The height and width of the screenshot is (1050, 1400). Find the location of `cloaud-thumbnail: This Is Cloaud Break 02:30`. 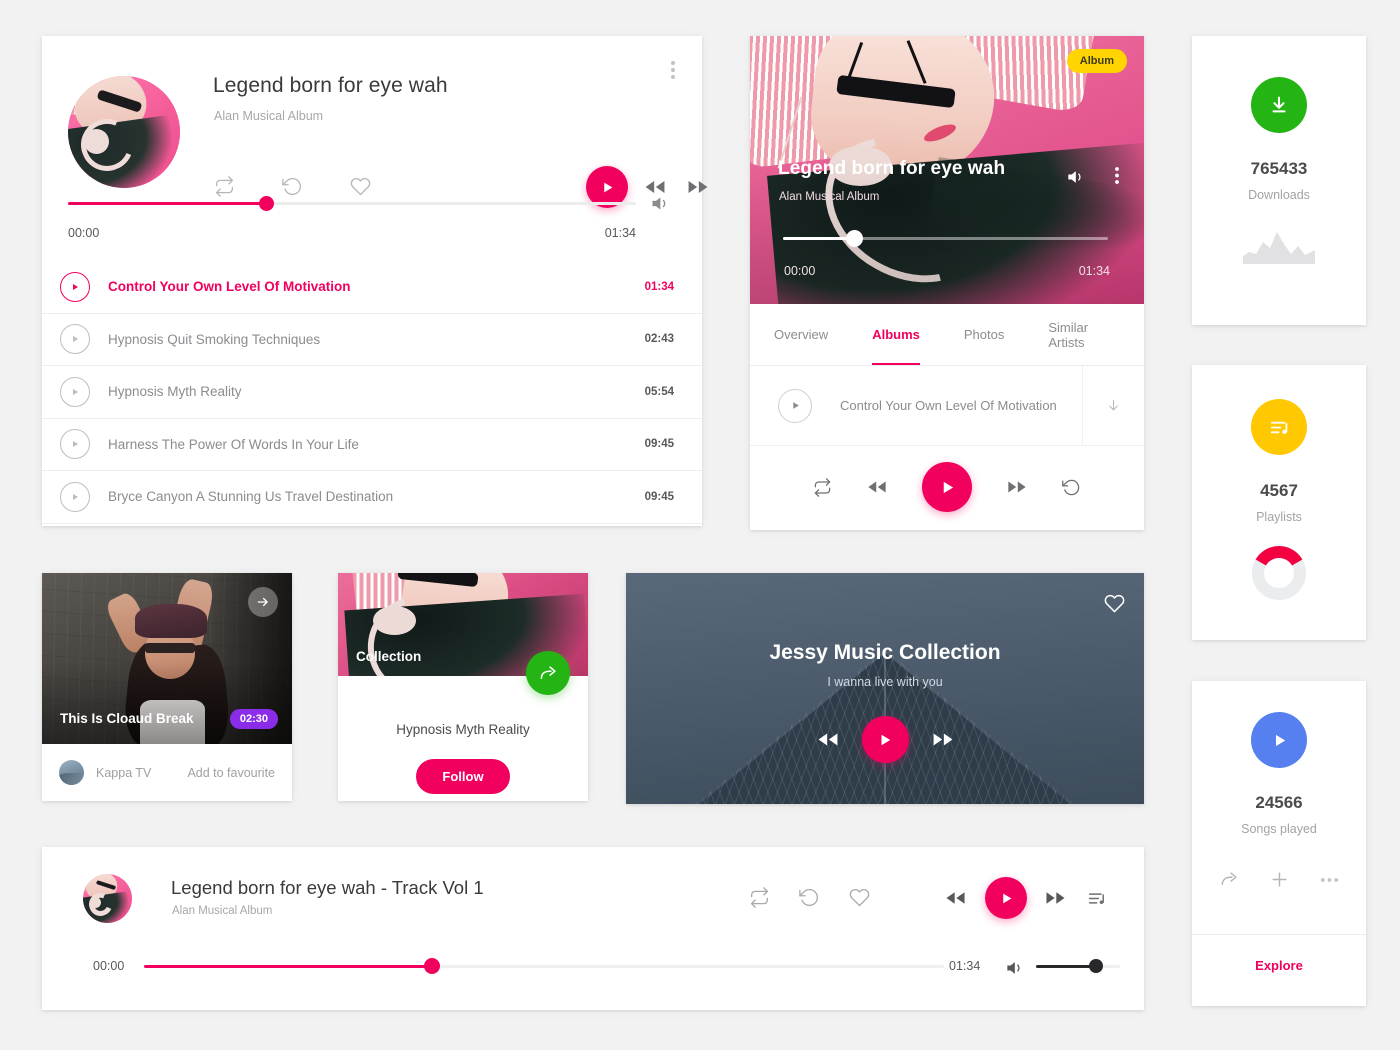

cloaud-thumbnail: This Is Cloaud Break 02:30 is located at coordinates (167, 658).